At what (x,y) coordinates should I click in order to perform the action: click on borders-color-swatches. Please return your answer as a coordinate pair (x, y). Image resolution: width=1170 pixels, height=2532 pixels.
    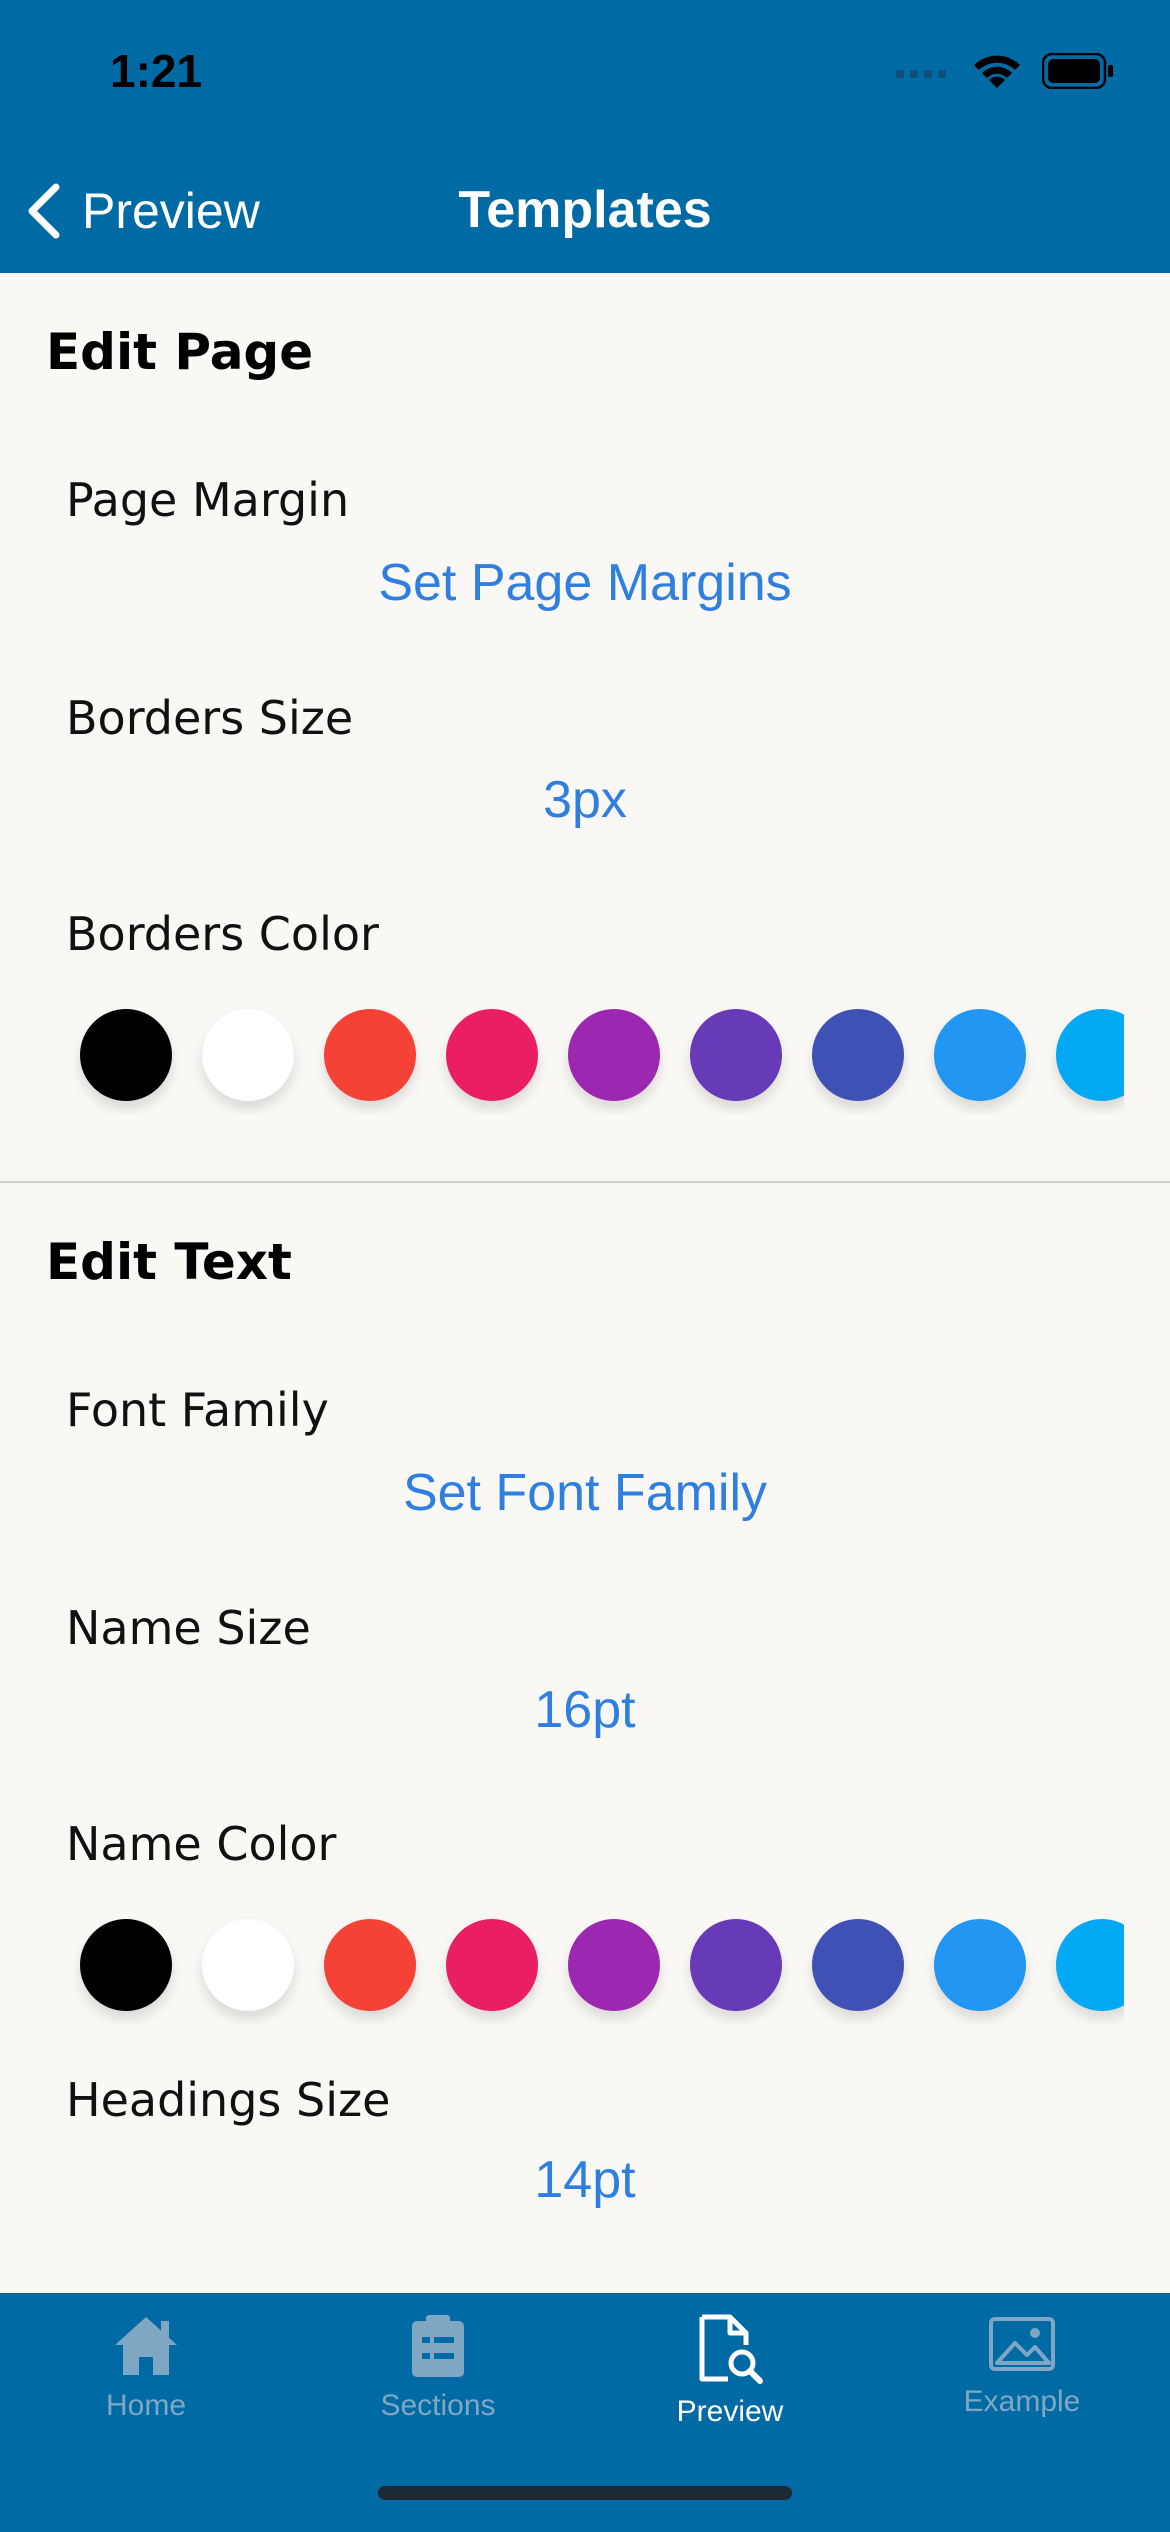
    Looking at the image, I should click on (592, 1055).